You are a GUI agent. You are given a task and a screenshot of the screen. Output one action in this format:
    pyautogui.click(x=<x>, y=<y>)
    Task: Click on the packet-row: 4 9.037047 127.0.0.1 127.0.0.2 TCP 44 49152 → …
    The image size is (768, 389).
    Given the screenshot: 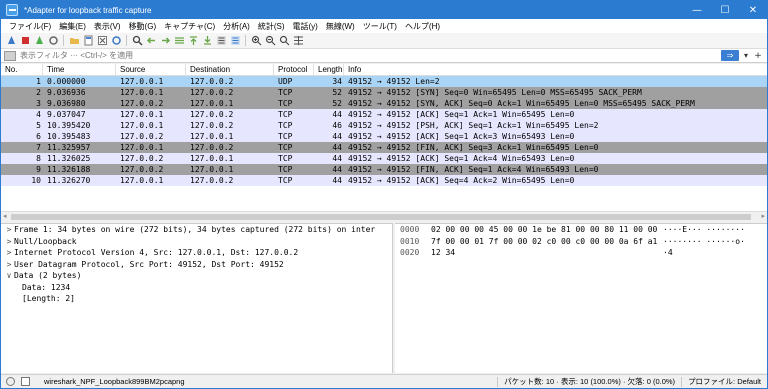 What is the action you would take?
    pyautogui.click(x=384, y=114)
    